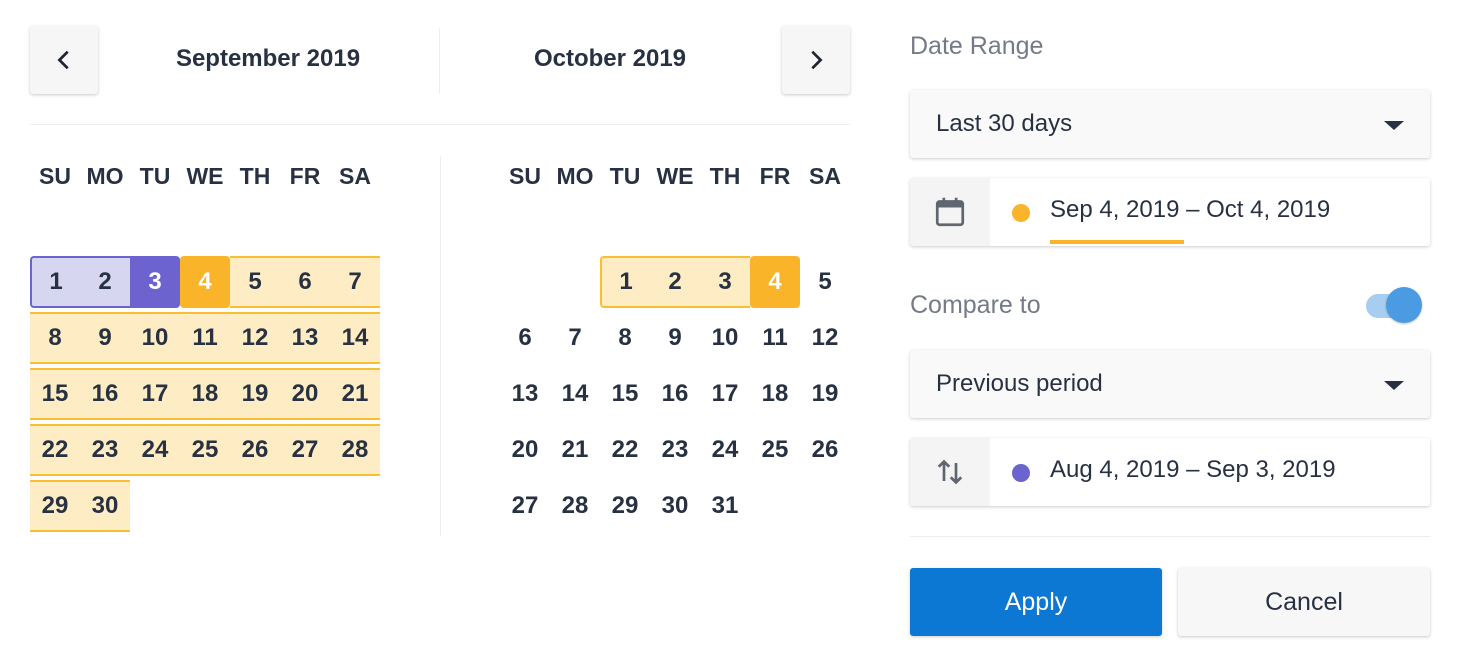 This screenshot has width=1458, height=666. What do you see at coordinates (440, 124) in the screenshot?
I see `header-separator` at bounding box center [440, 124].